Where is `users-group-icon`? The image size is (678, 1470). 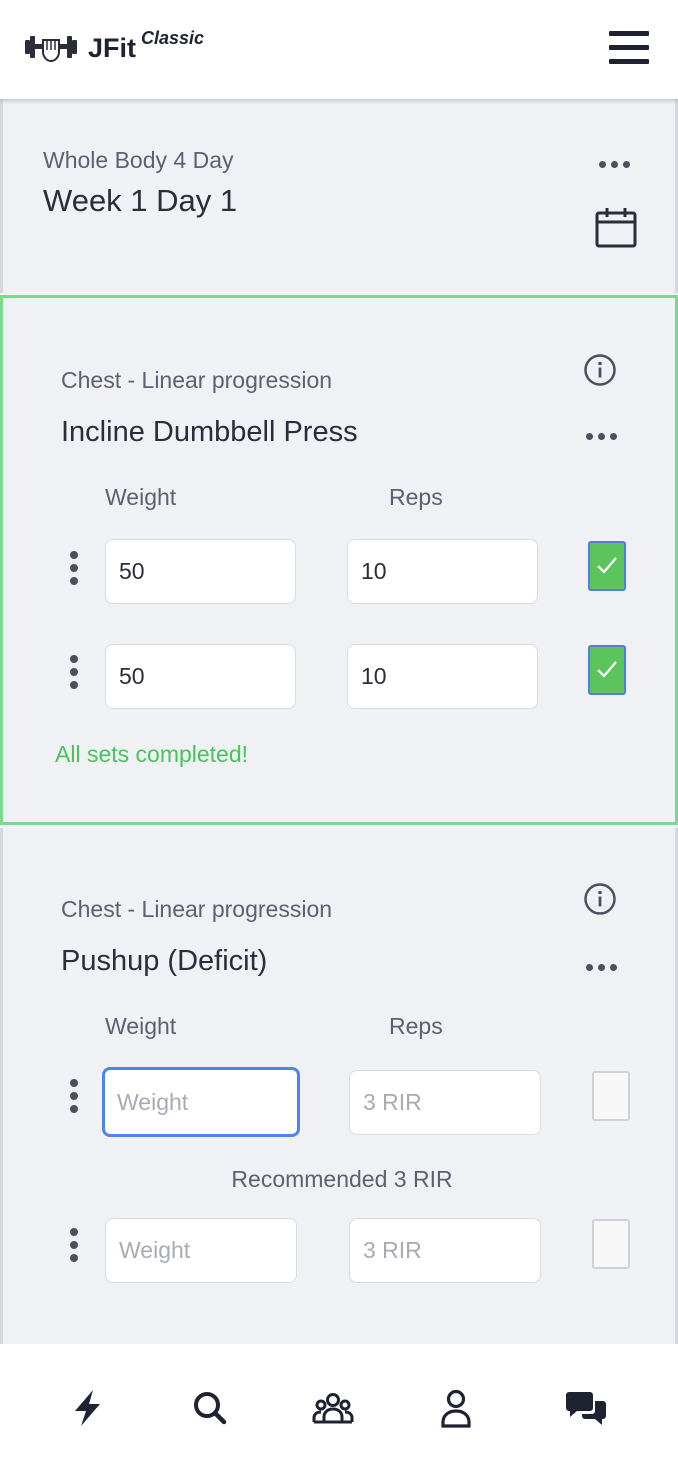 users-group-icon is located at coordinates (333, 1408).